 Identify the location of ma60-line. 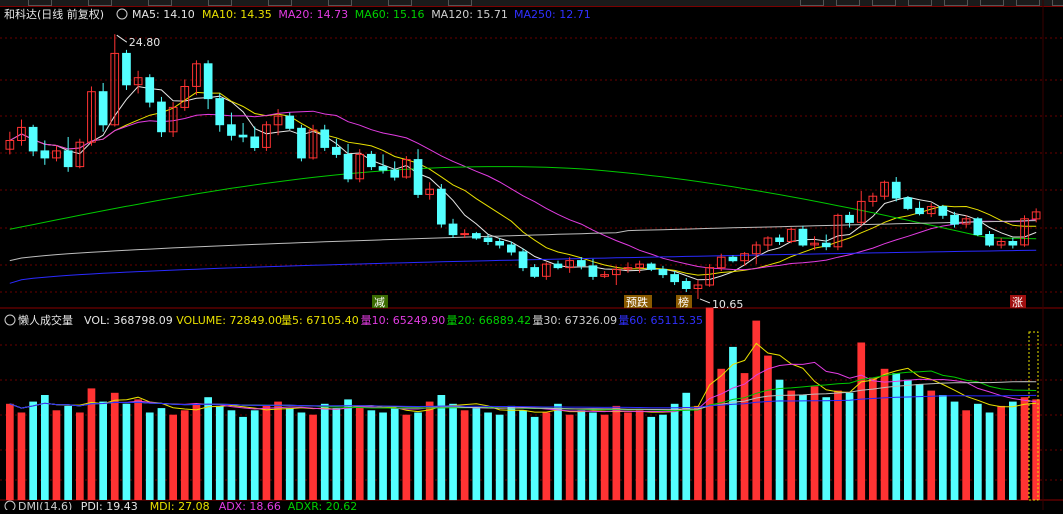
(523, 203).